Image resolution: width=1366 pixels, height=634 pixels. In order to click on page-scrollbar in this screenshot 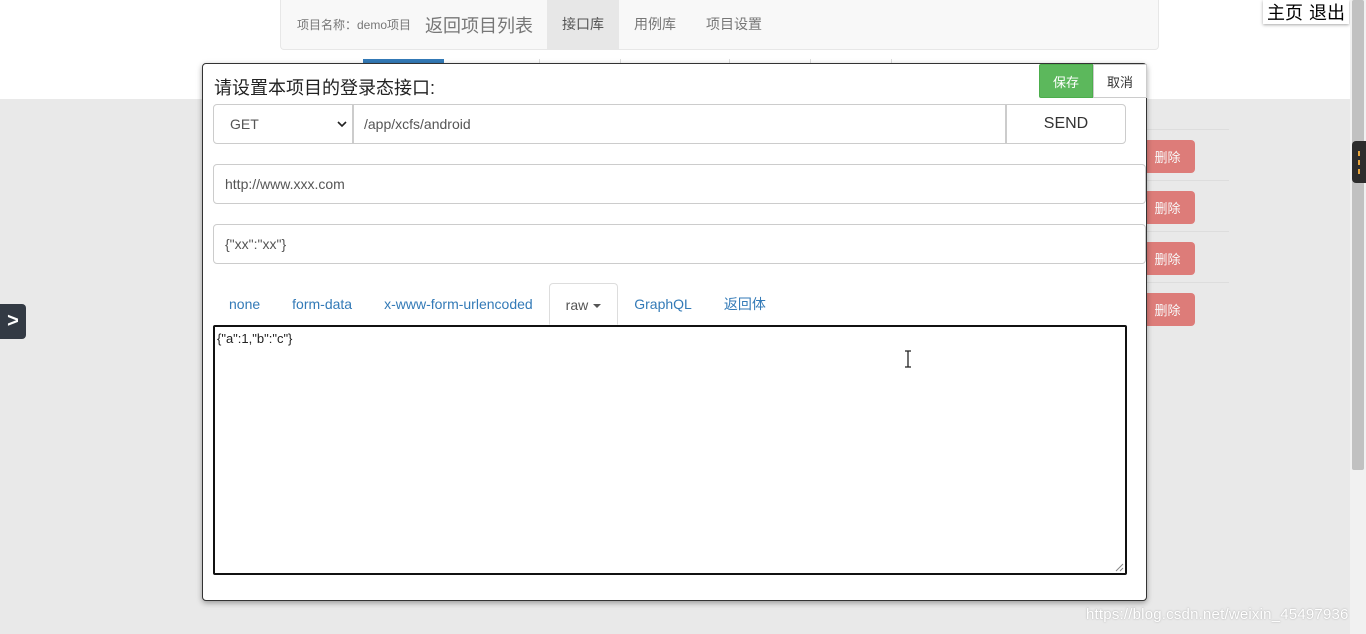, I will do `click(1358, 317)`.